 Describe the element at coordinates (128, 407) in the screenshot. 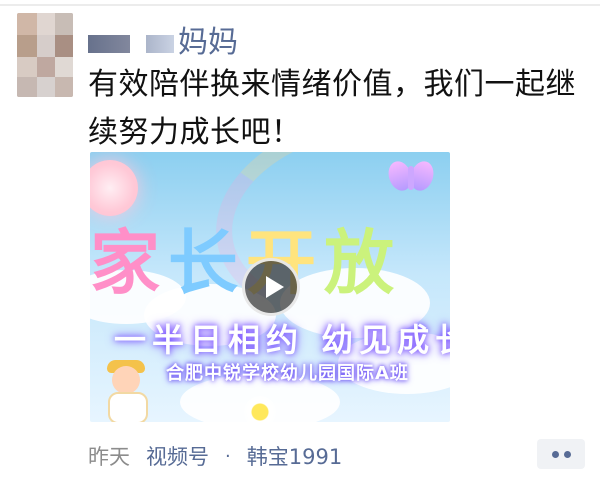

I see `child-body` at that location.